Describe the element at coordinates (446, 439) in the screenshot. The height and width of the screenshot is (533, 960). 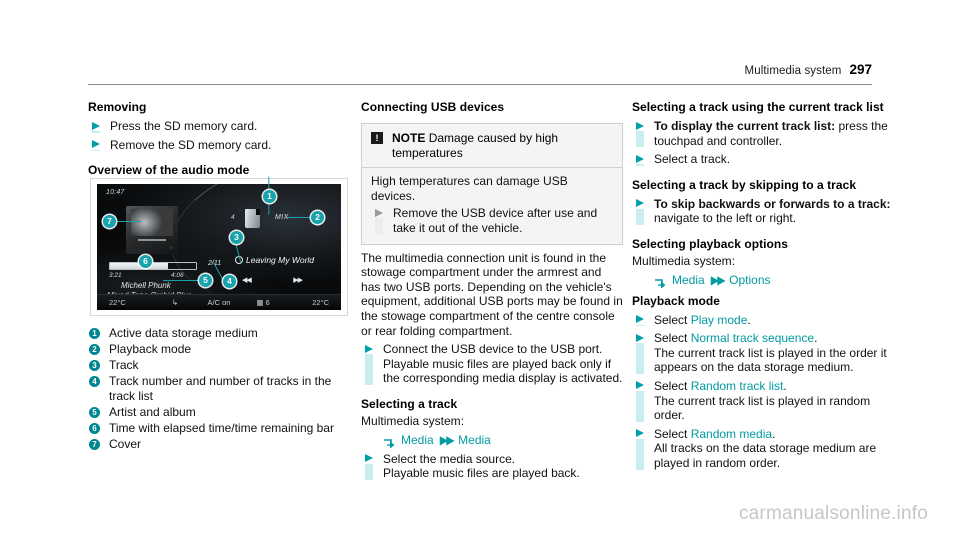
I see `next-level-icon: ▶▶` at that location.